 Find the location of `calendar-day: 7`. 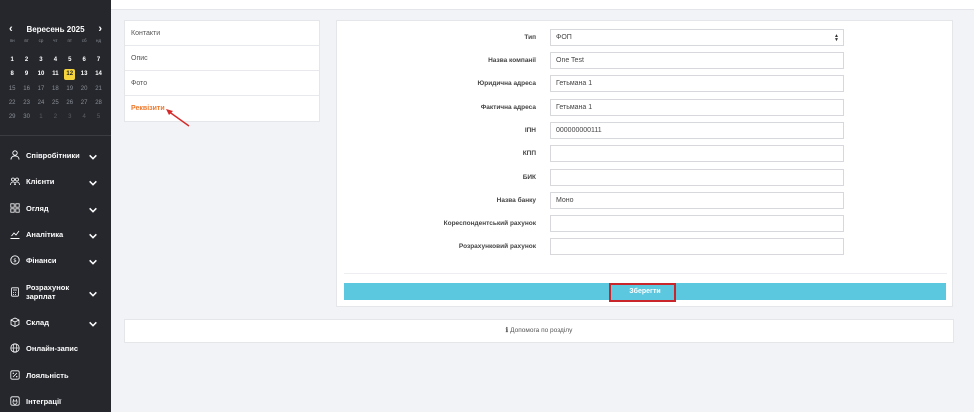

calendar-day: 7 is located at coordinates (98, 60).